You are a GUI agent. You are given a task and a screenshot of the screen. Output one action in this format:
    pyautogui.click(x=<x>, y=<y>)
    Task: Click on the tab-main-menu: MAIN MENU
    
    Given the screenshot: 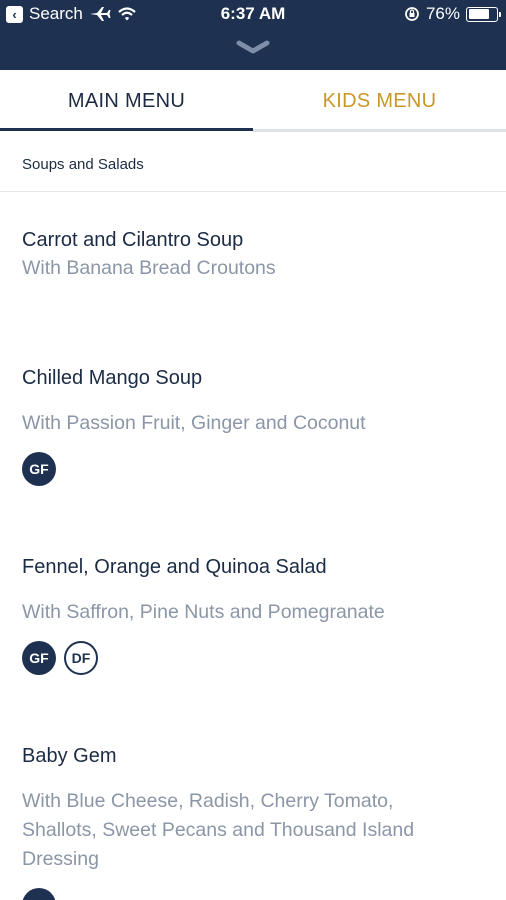 What is the action you would take?
    pyautogui.click(x=126, y=102)
    